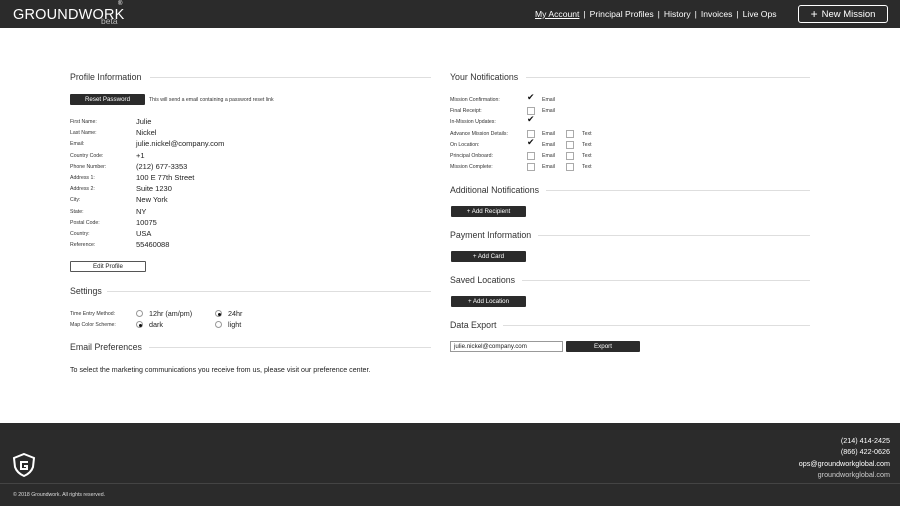  Describe the element at coordinates (106, 77) in the screenshot. I see `profile-section-title: Profile Information` at that location.